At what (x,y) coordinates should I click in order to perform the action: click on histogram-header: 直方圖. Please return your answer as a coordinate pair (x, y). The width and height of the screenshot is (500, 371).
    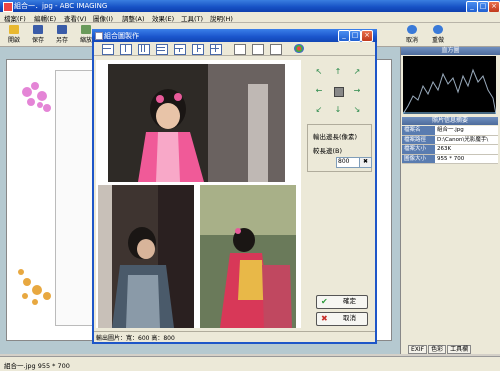
    Looking at the image, I should click on (450, 51).